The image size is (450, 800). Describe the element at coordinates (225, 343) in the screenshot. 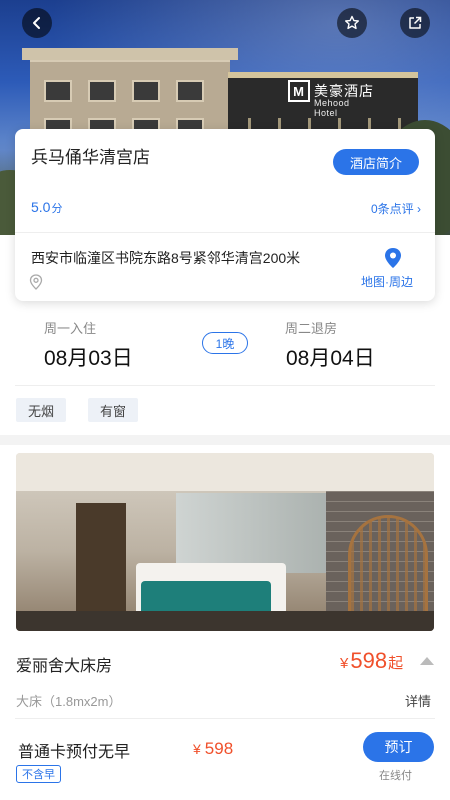

I see `nights-badge: 1晚` at that location.